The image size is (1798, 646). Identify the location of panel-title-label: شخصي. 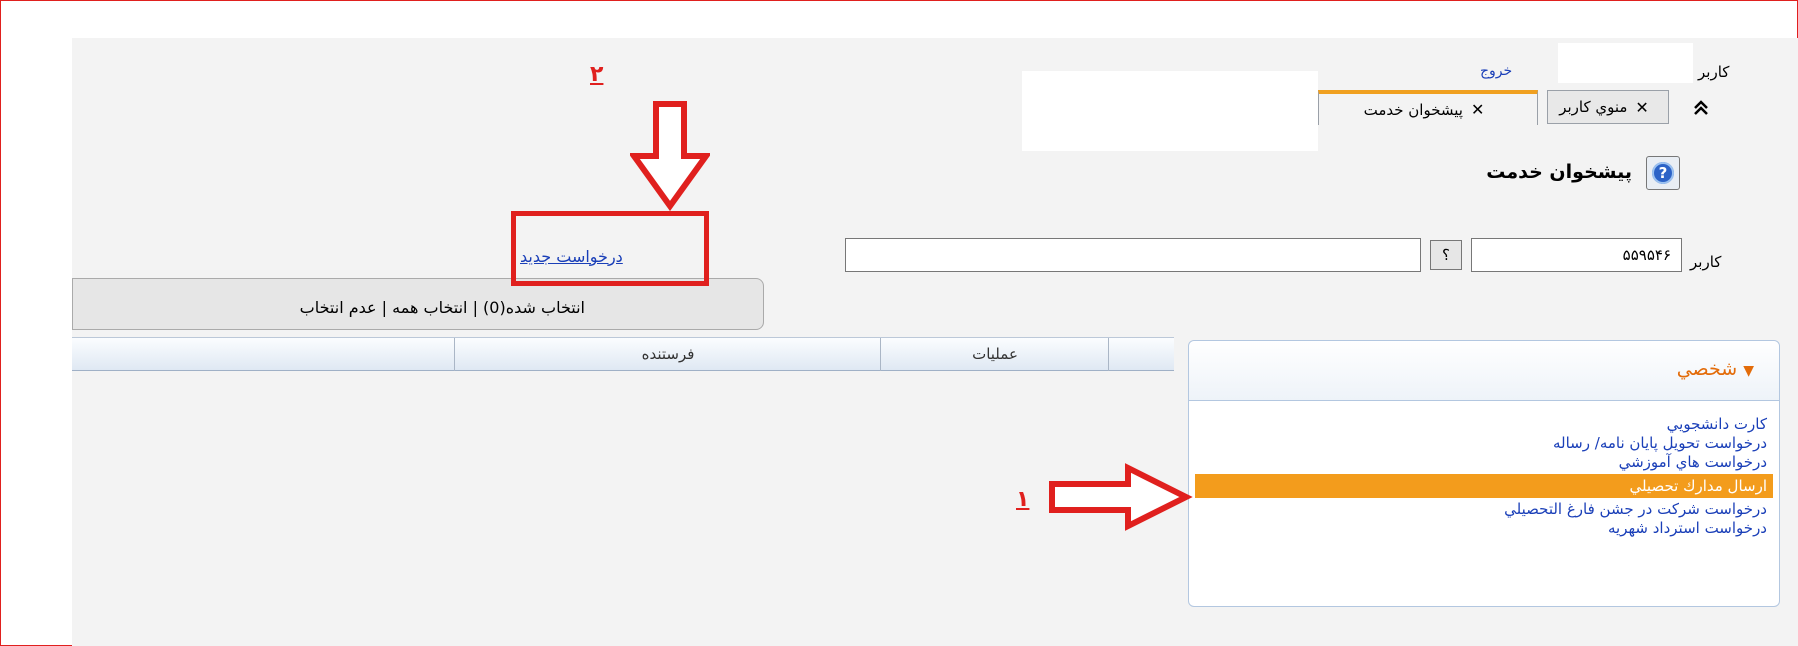
(1707, 369).